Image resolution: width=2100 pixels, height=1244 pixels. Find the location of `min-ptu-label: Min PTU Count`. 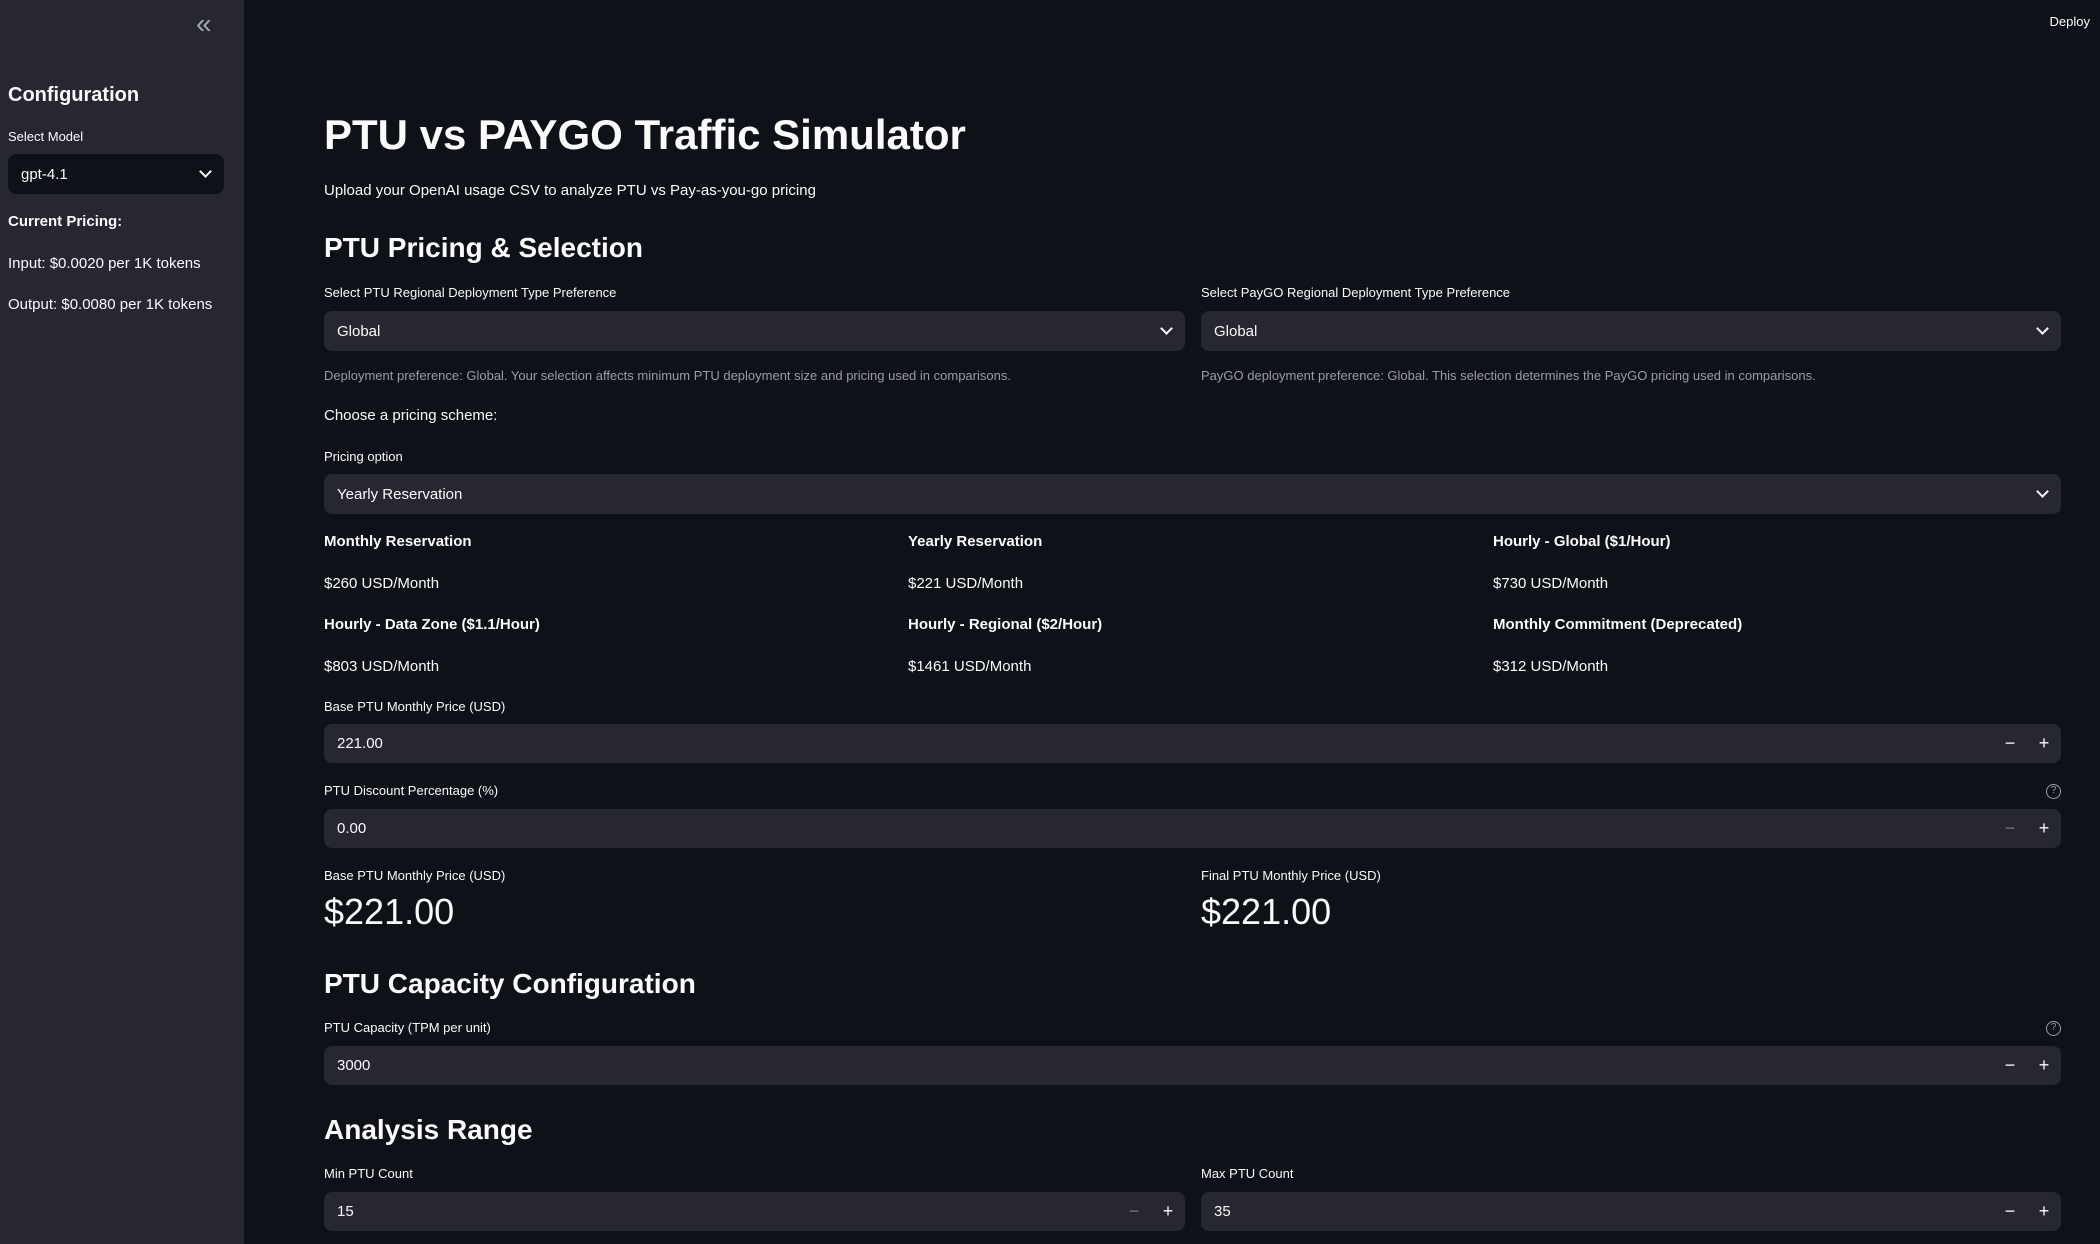

min-ptu-label: Min PTU Count is located at coordinates (368, 1173).